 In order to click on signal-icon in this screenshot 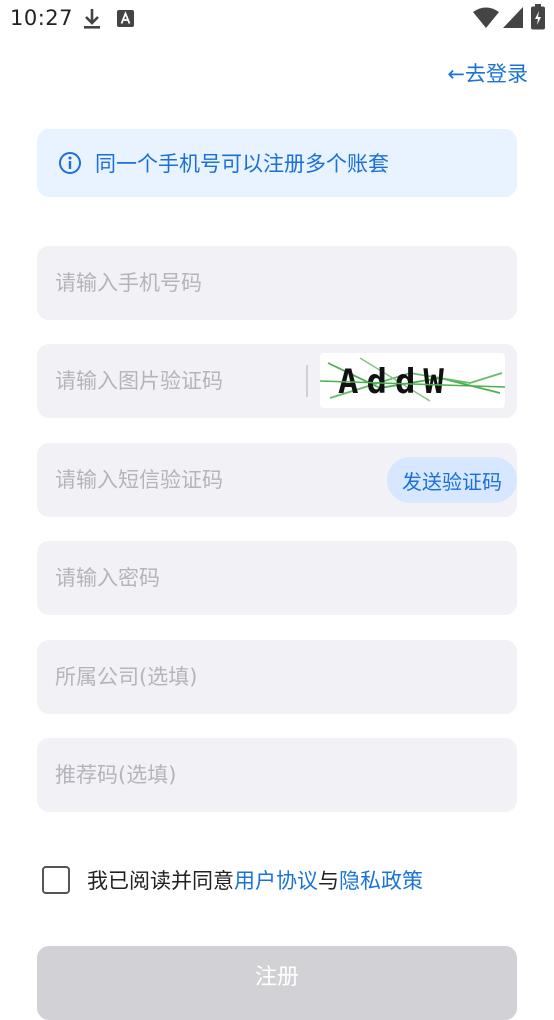, I will do `click(513, 17)`.